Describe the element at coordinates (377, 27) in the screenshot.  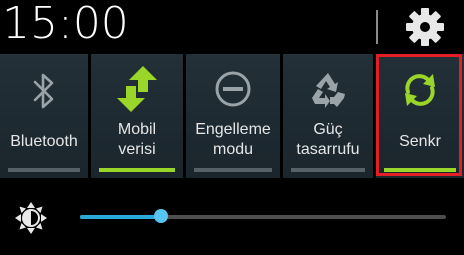
I see `divider` at that location.